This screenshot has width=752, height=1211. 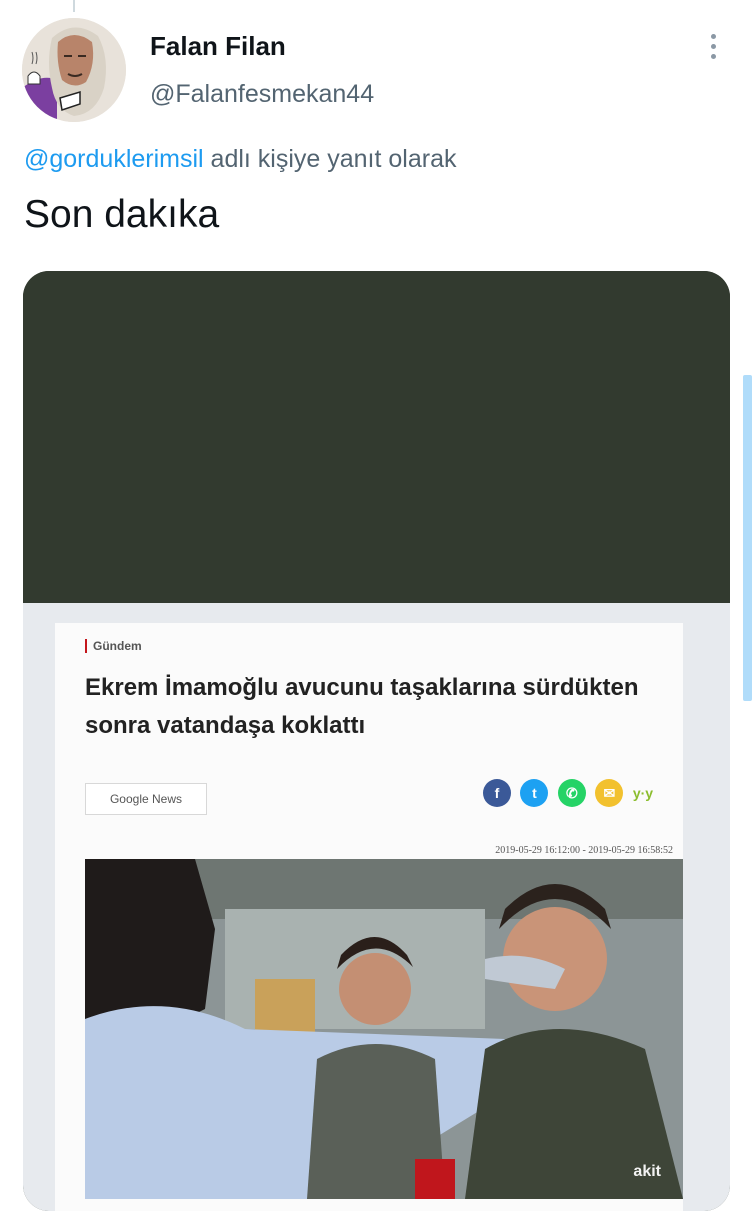 What do you see at coordinates (122, 214) in the screenshot?
I see `tweet-text: Son dakıka` at bounding box center [122, 214].